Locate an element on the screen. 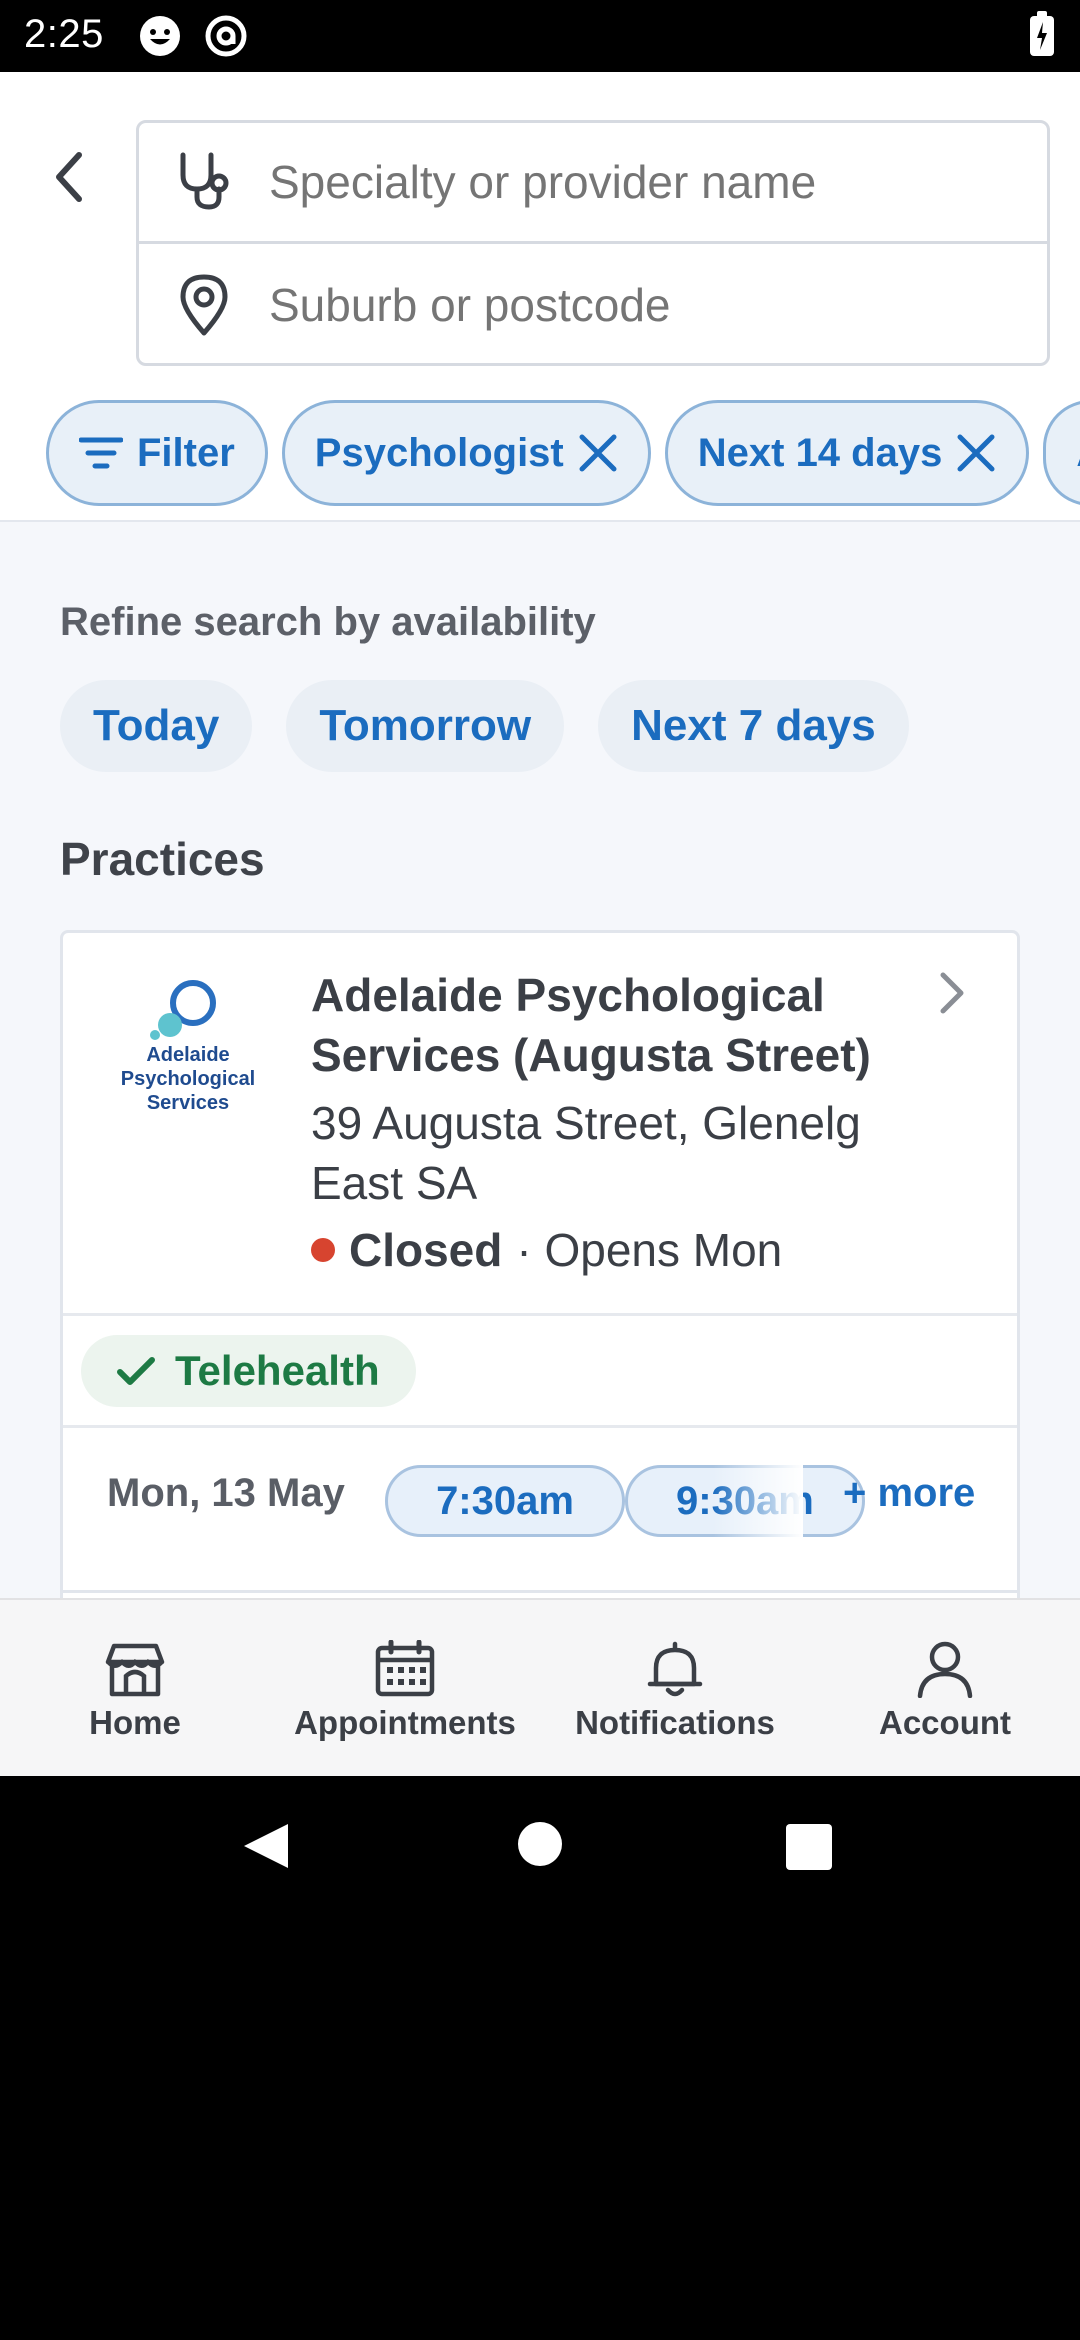  nav-home: Home is located at coordinates (135, 1688).